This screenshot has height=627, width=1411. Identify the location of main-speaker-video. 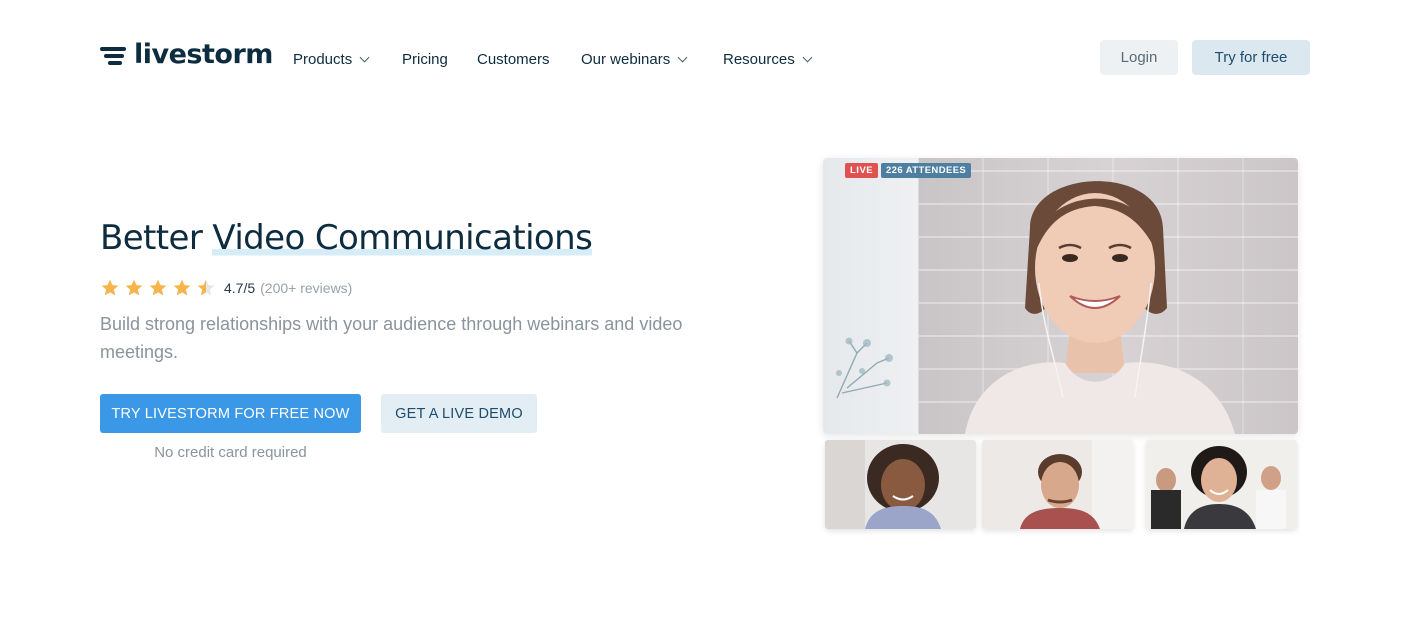
(1100, 307).